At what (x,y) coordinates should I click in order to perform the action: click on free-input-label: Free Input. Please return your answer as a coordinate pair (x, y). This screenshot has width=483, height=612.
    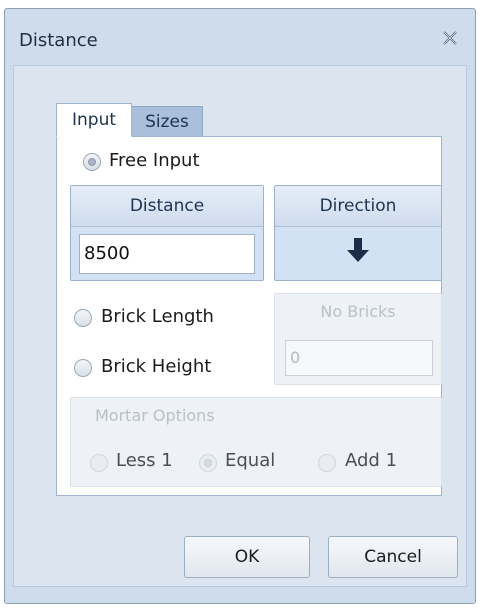
    Looking at the image, I should click on (154, 160).